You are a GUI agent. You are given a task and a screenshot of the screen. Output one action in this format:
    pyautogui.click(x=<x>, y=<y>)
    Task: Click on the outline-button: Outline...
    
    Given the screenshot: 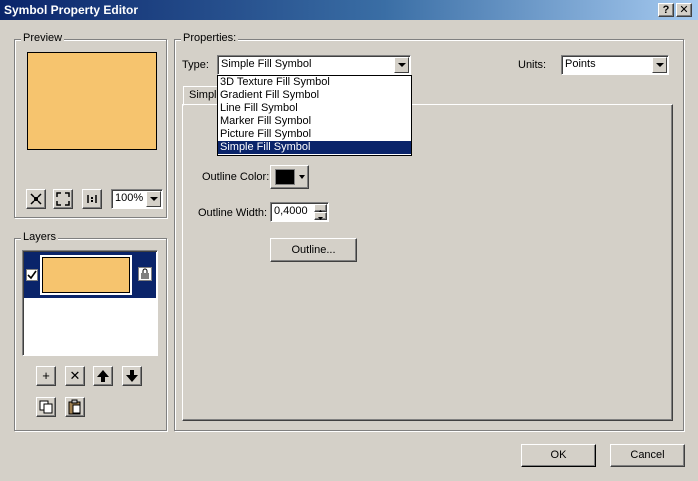 What is the action you would take?
    pyautogui.click(x=313, y=250)
    